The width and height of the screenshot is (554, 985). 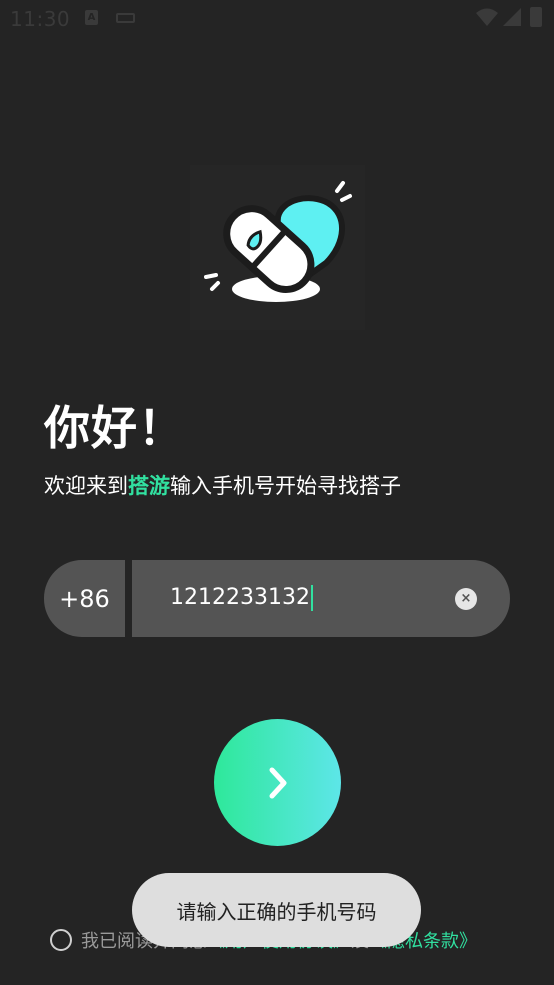 I want to click on divider, so click(x=128, y=598).